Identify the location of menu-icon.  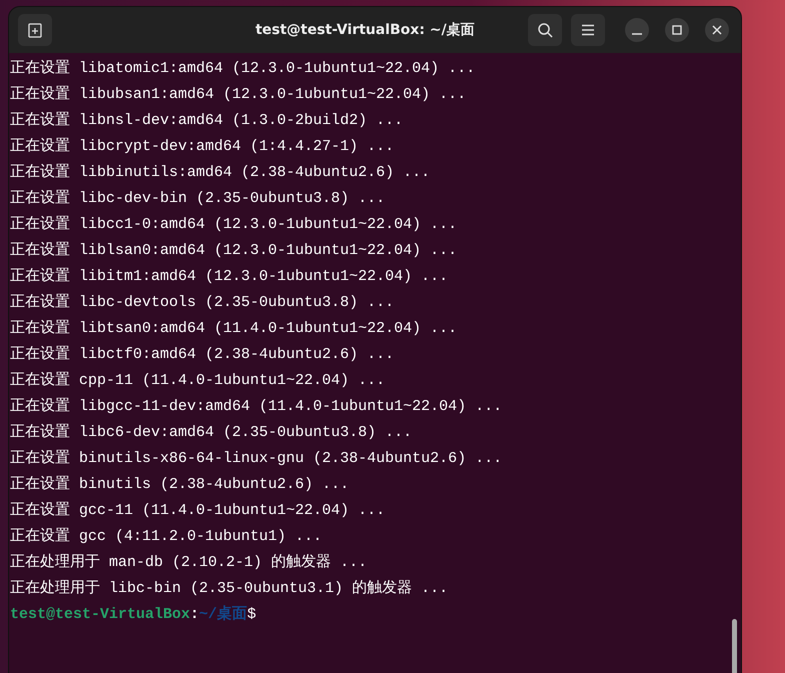
(588, 30).